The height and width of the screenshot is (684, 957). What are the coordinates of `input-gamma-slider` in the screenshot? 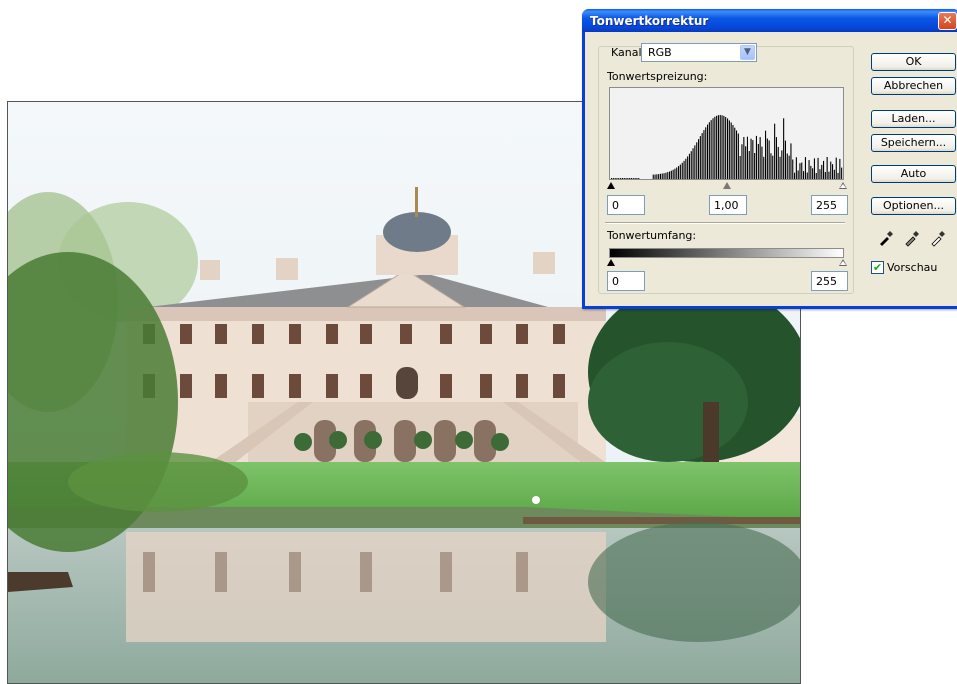 It's located at (727, 185).